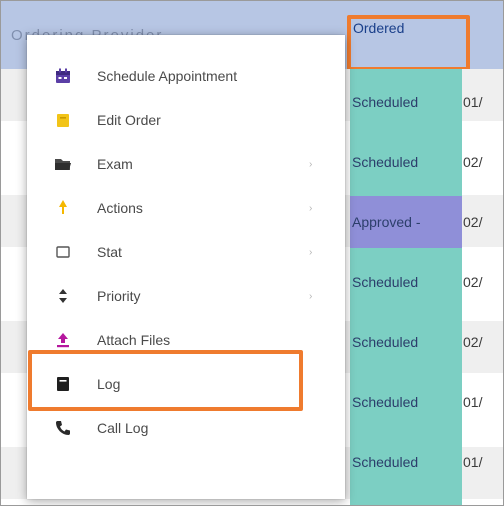 The height and width of the screenshot is (506, 504). I want to click on menu-item-edit-order: Edit Order, so click(186, 120).